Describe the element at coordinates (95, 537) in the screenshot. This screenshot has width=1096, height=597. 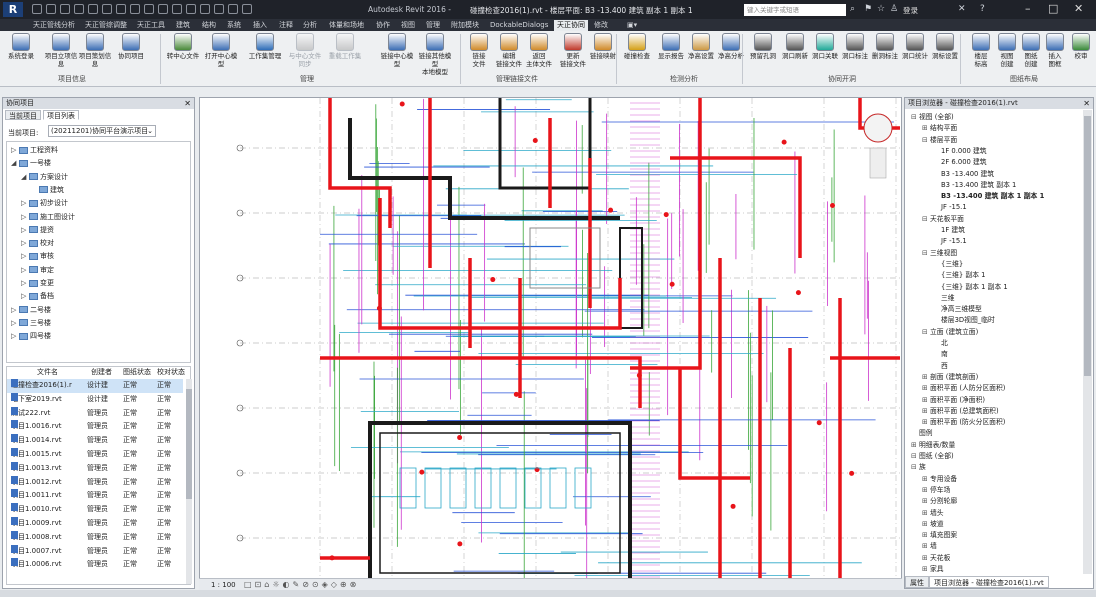
I see `file-row: 项目1.0008.rvt 管理员 正常 正常` at that location.